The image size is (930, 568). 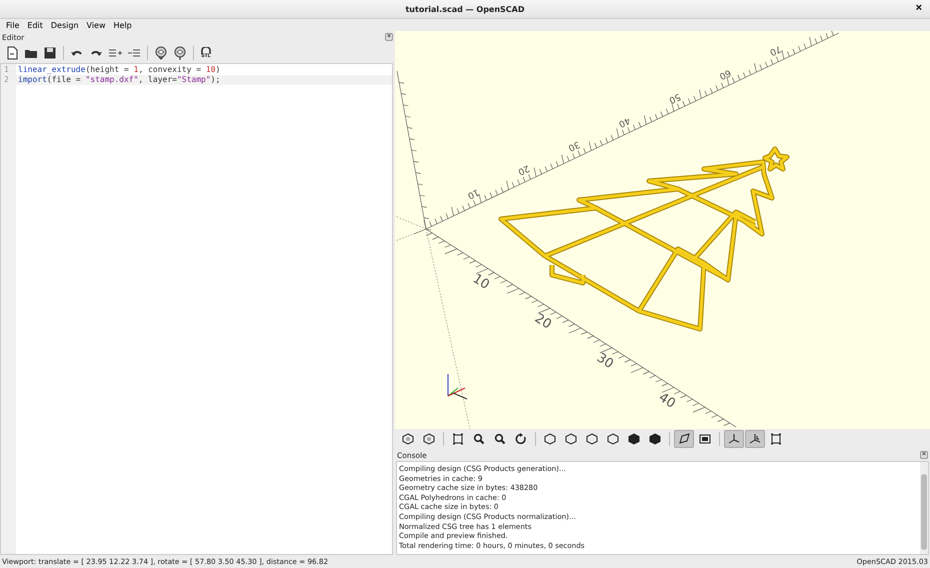 I want to click on axes-icon, so click(x=734, y=439).